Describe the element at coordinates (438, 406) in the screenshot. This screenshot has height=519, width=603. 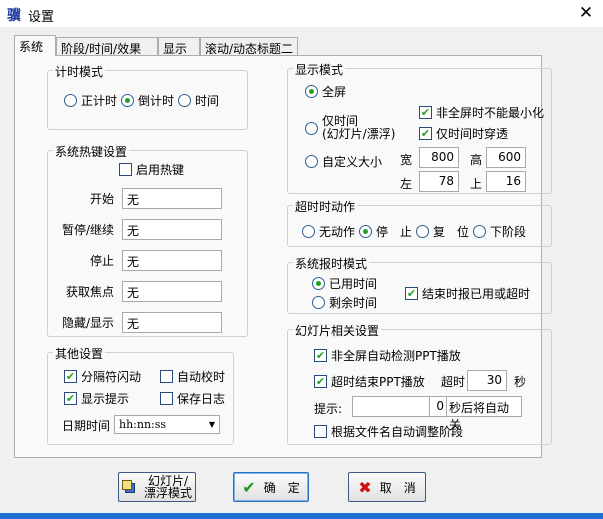
I see `tip-seconds-input: 0` at that location.